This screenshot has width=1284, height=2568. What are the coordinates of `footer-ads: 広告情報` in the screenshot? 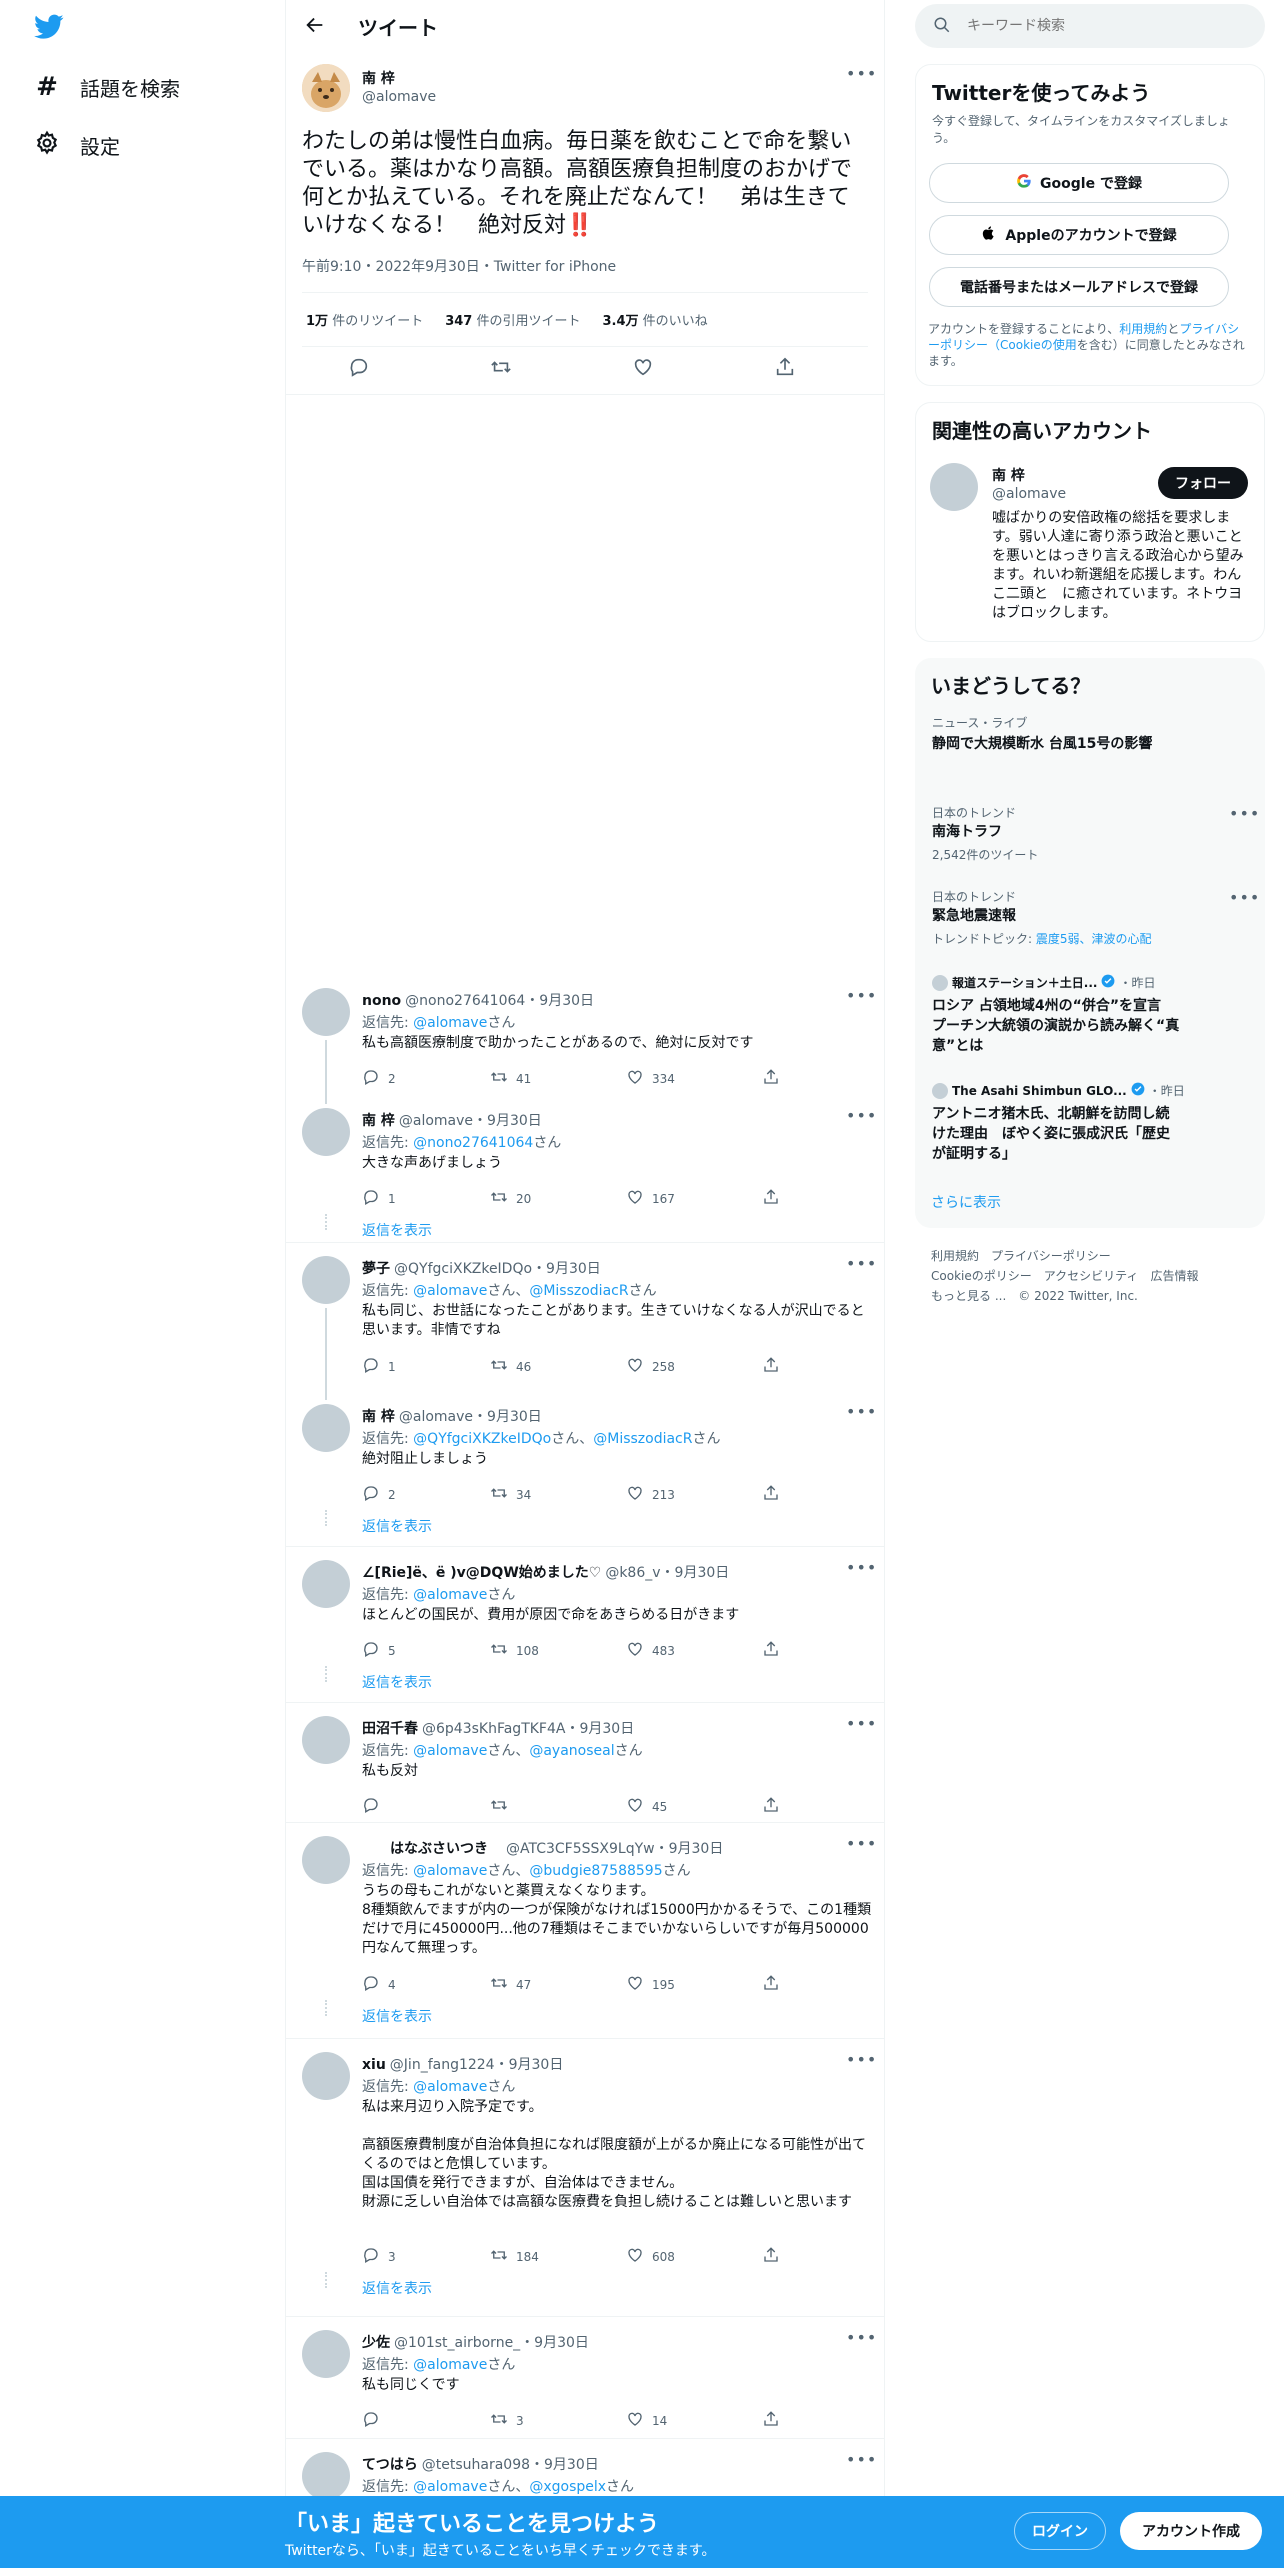 It's located at (1174, 1276).